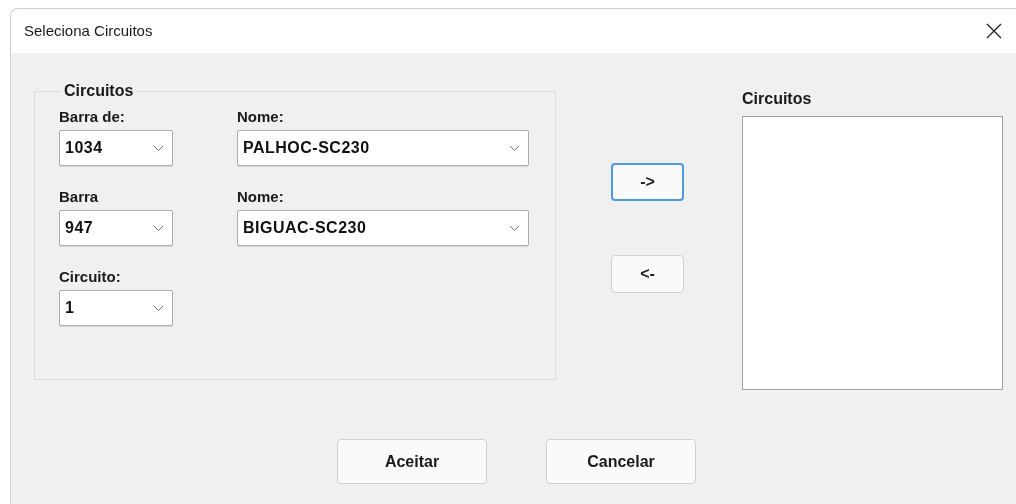  Describe the element at coordinates (647, 182) in the screenshot. I see `move-button: ->` at that location.